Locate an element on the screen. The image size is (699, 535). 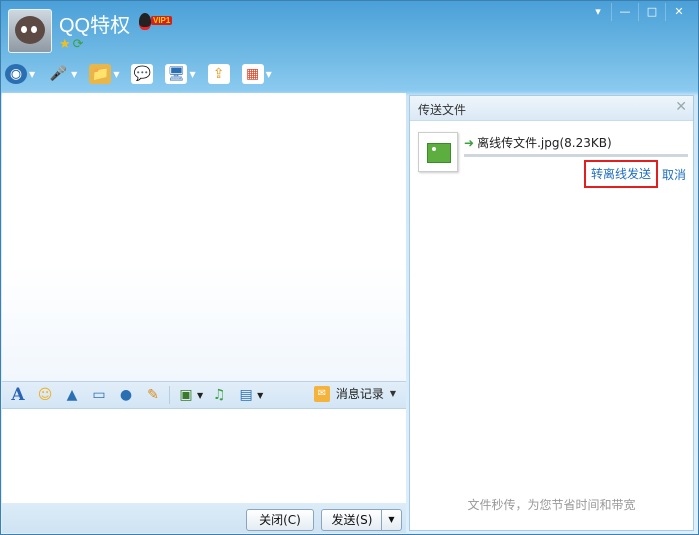
avatar is located at coordinates (30, 31).